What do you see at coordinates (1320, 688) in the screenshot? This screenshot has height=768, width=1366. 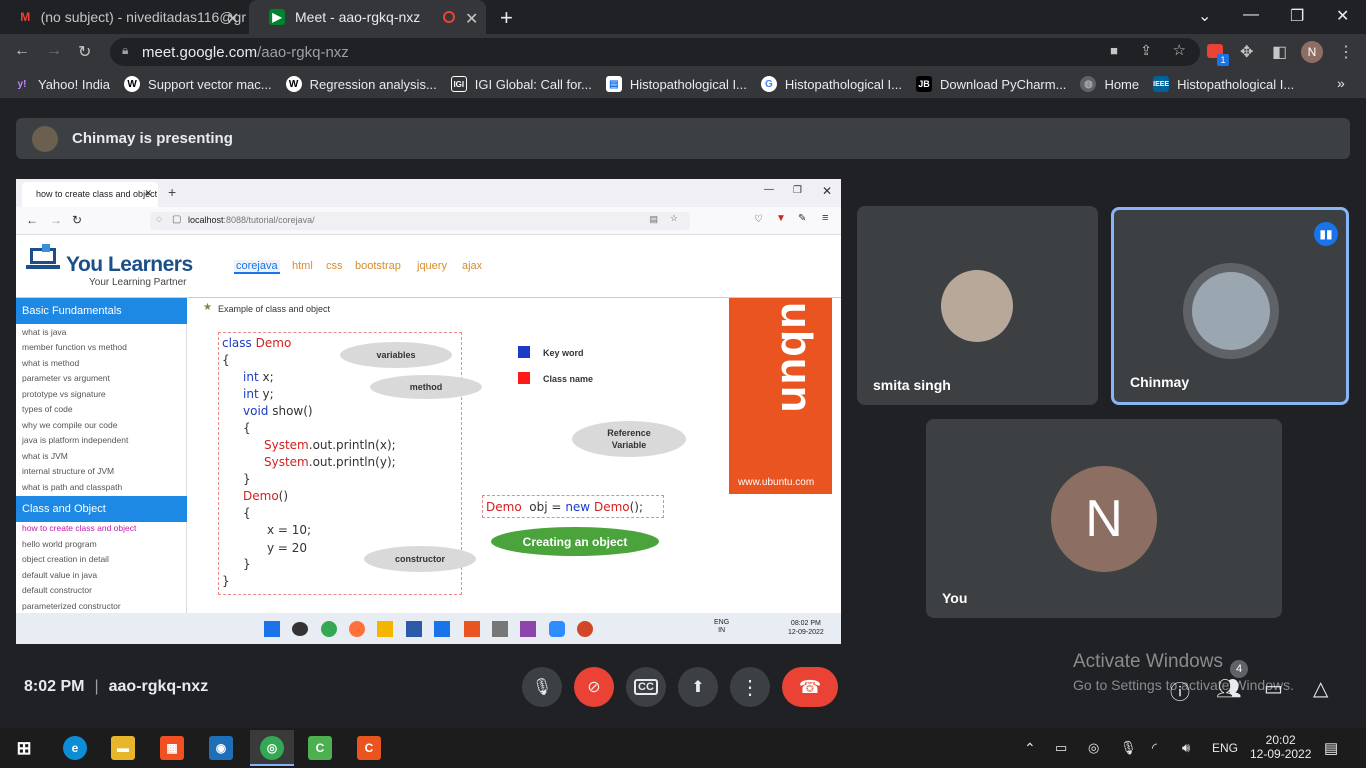 I see `activities-icon: △` at bounding box center [1320, 688].